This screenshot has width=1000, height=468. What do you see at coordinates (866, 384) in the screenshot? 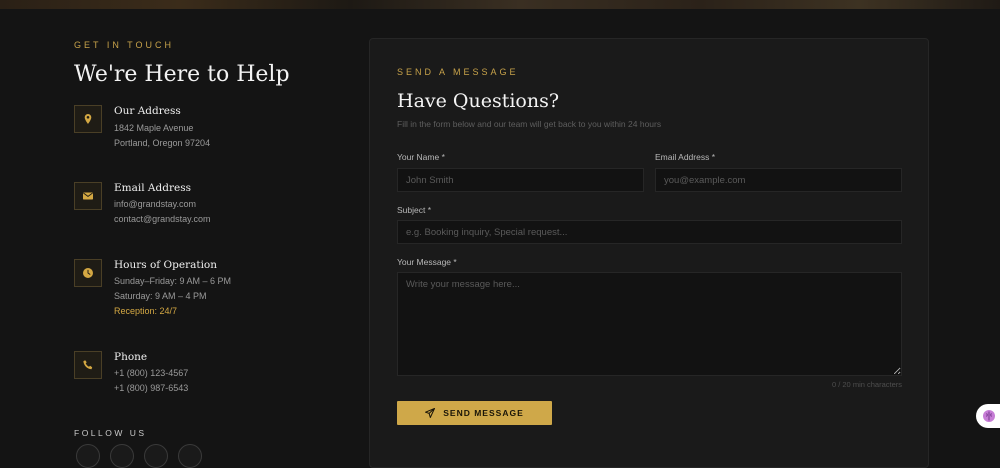
I see `character-counter: 0 / 20 min characters` at bounding box center [866, 384].